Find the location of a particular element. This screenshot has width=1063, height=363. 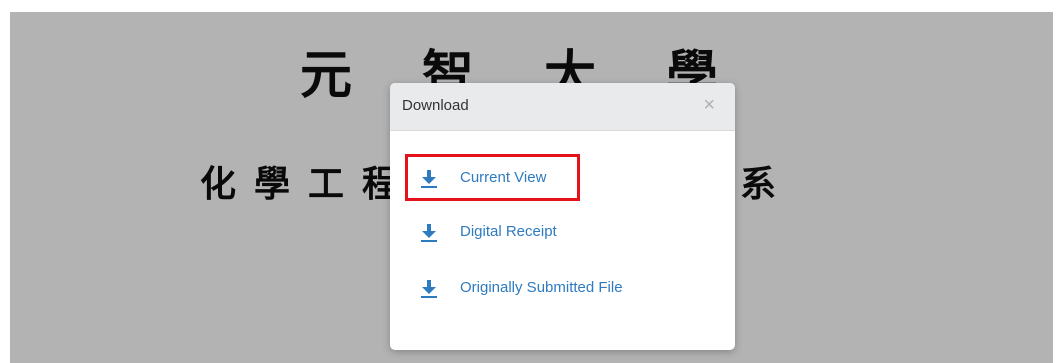

download-original-file-option: Originally Submitted File is located at coordinates (520, 288).